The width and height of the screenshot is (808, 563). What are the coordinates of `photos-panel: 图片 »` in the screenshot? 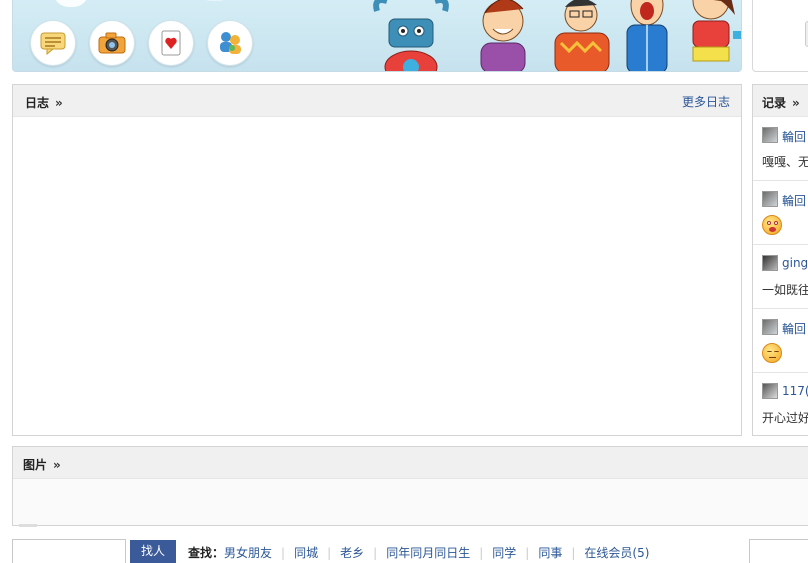 It's located at (410, 486).